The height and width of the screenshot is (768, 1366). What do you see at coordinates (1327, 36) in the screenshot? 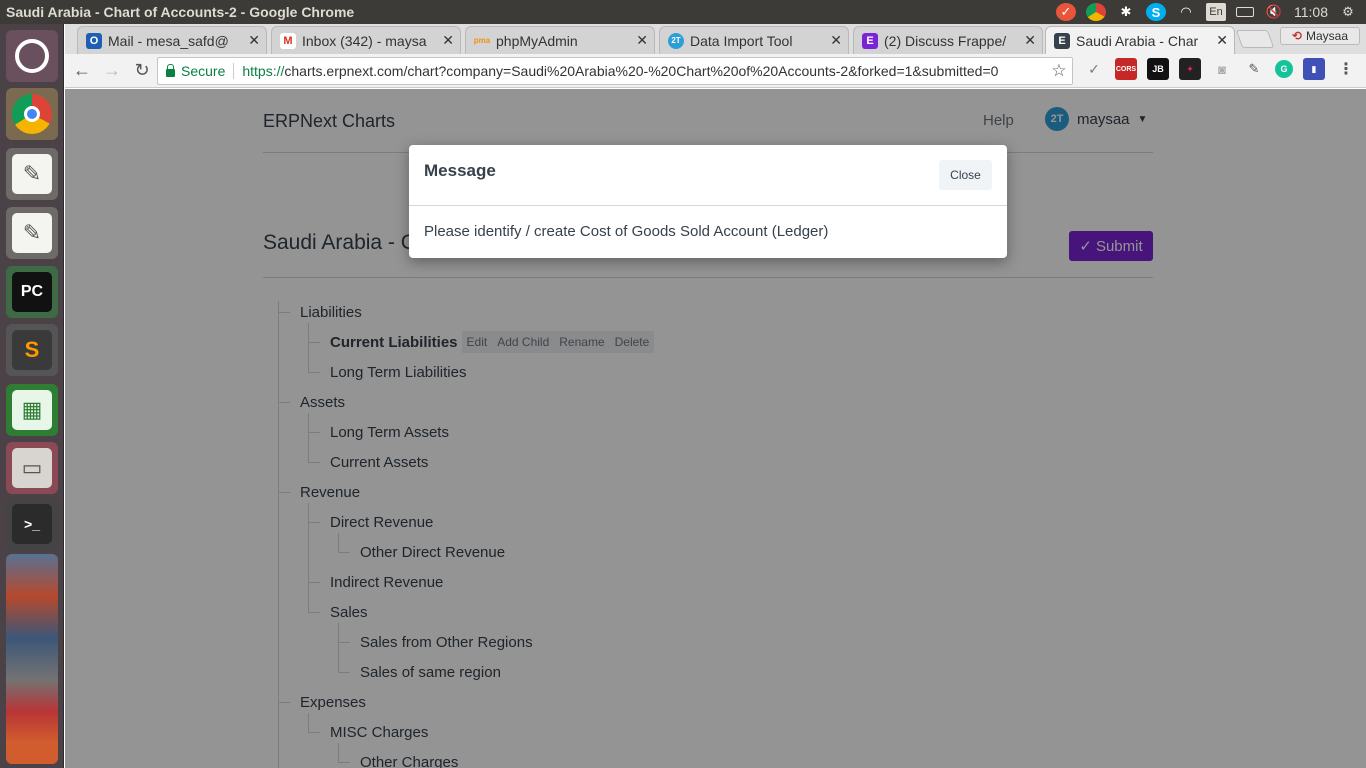
I see `profile-name: Maysaa` at bounding box center [1327, 36].